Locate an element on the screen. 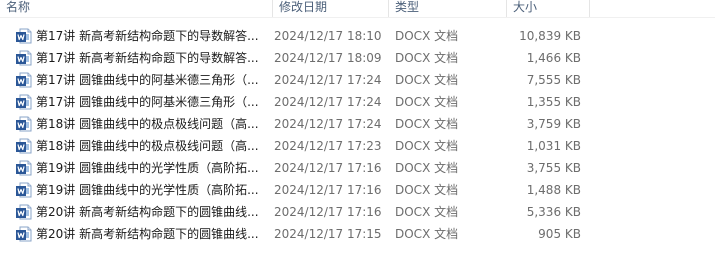  file-size: 3,755 KB is located at coordinates (553, 168).